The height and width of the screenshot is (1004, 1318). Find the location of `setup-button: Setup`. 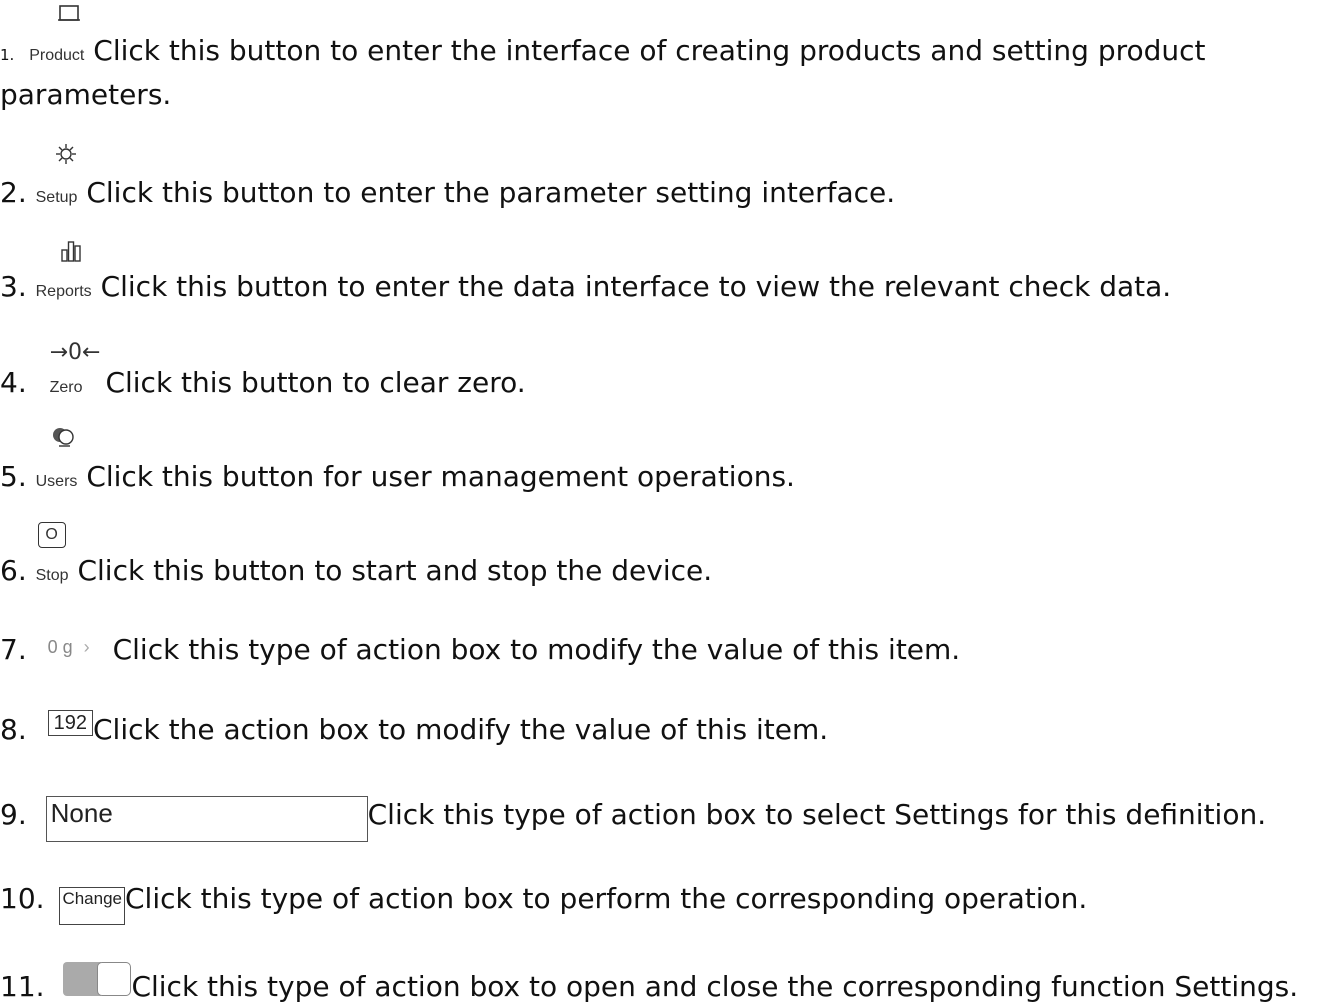

setup-button: Setup is located at coordinates (56, 179).